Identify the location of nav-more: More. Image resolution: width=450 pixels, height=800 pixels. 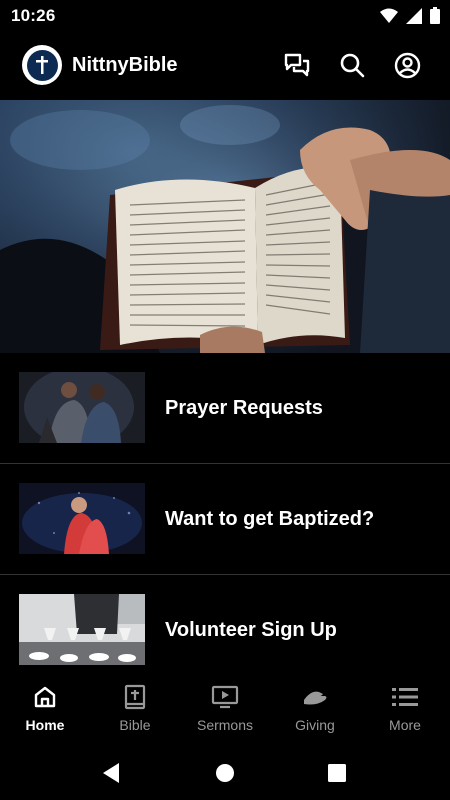
(405, 708).